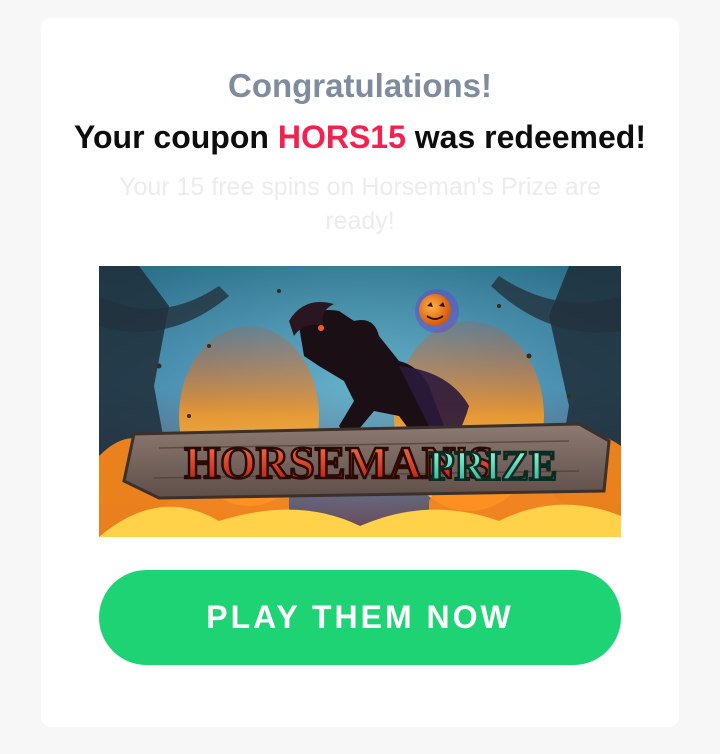 The image size is (720, 754). I want to click on congratulations-heading: Congratulations!, so click(360, 85).